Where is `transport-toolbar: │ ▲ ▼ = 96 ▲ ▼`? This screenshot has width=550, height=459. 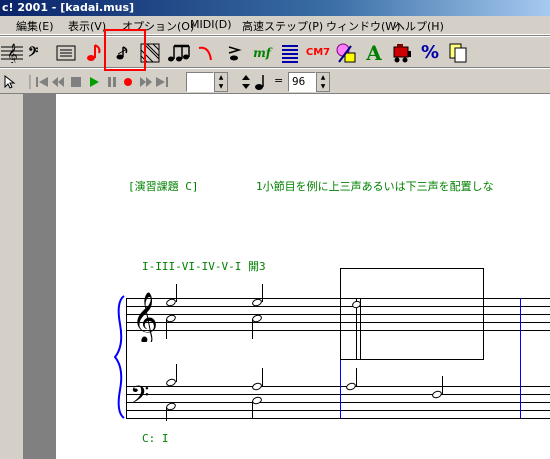 transport-toolbar: │ ▲ ▼ = 96 ▲ ▼ is located at coordinates (275, 81).